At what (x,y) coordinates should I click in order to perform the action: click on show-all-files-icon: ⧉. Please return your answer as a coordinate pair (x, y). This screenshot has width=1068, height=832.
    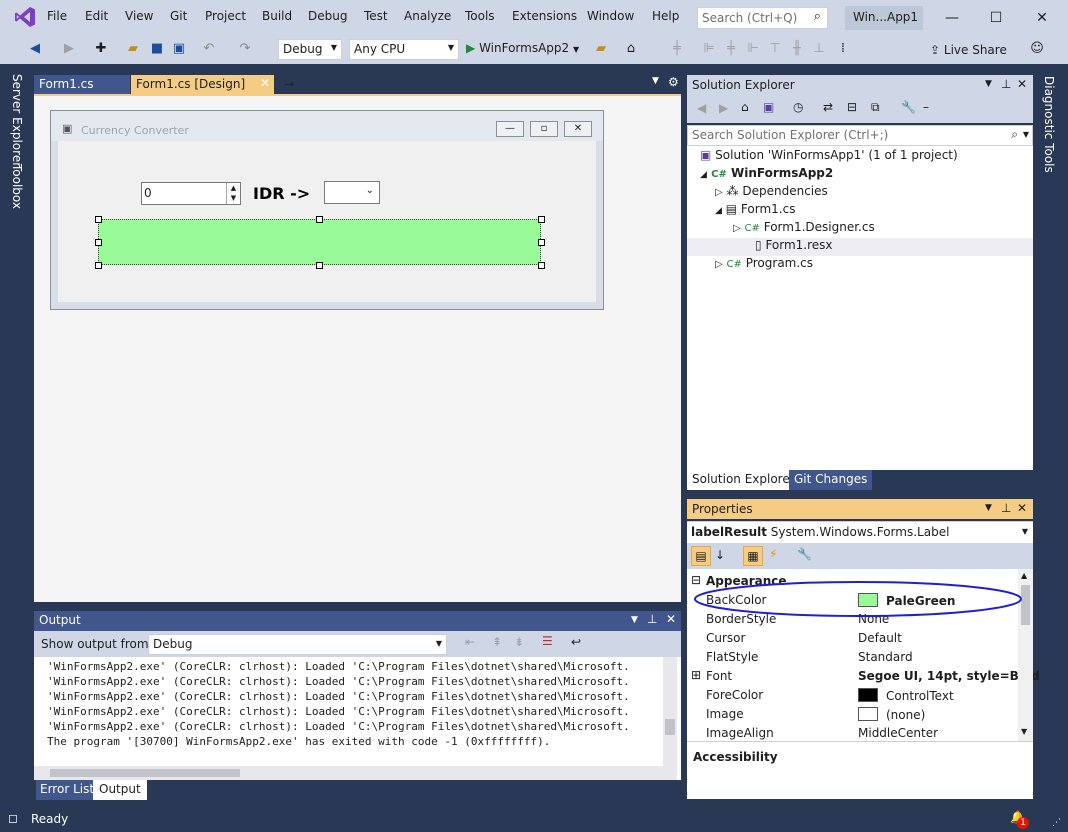
    Looking at the image, I should click on (875, 107).